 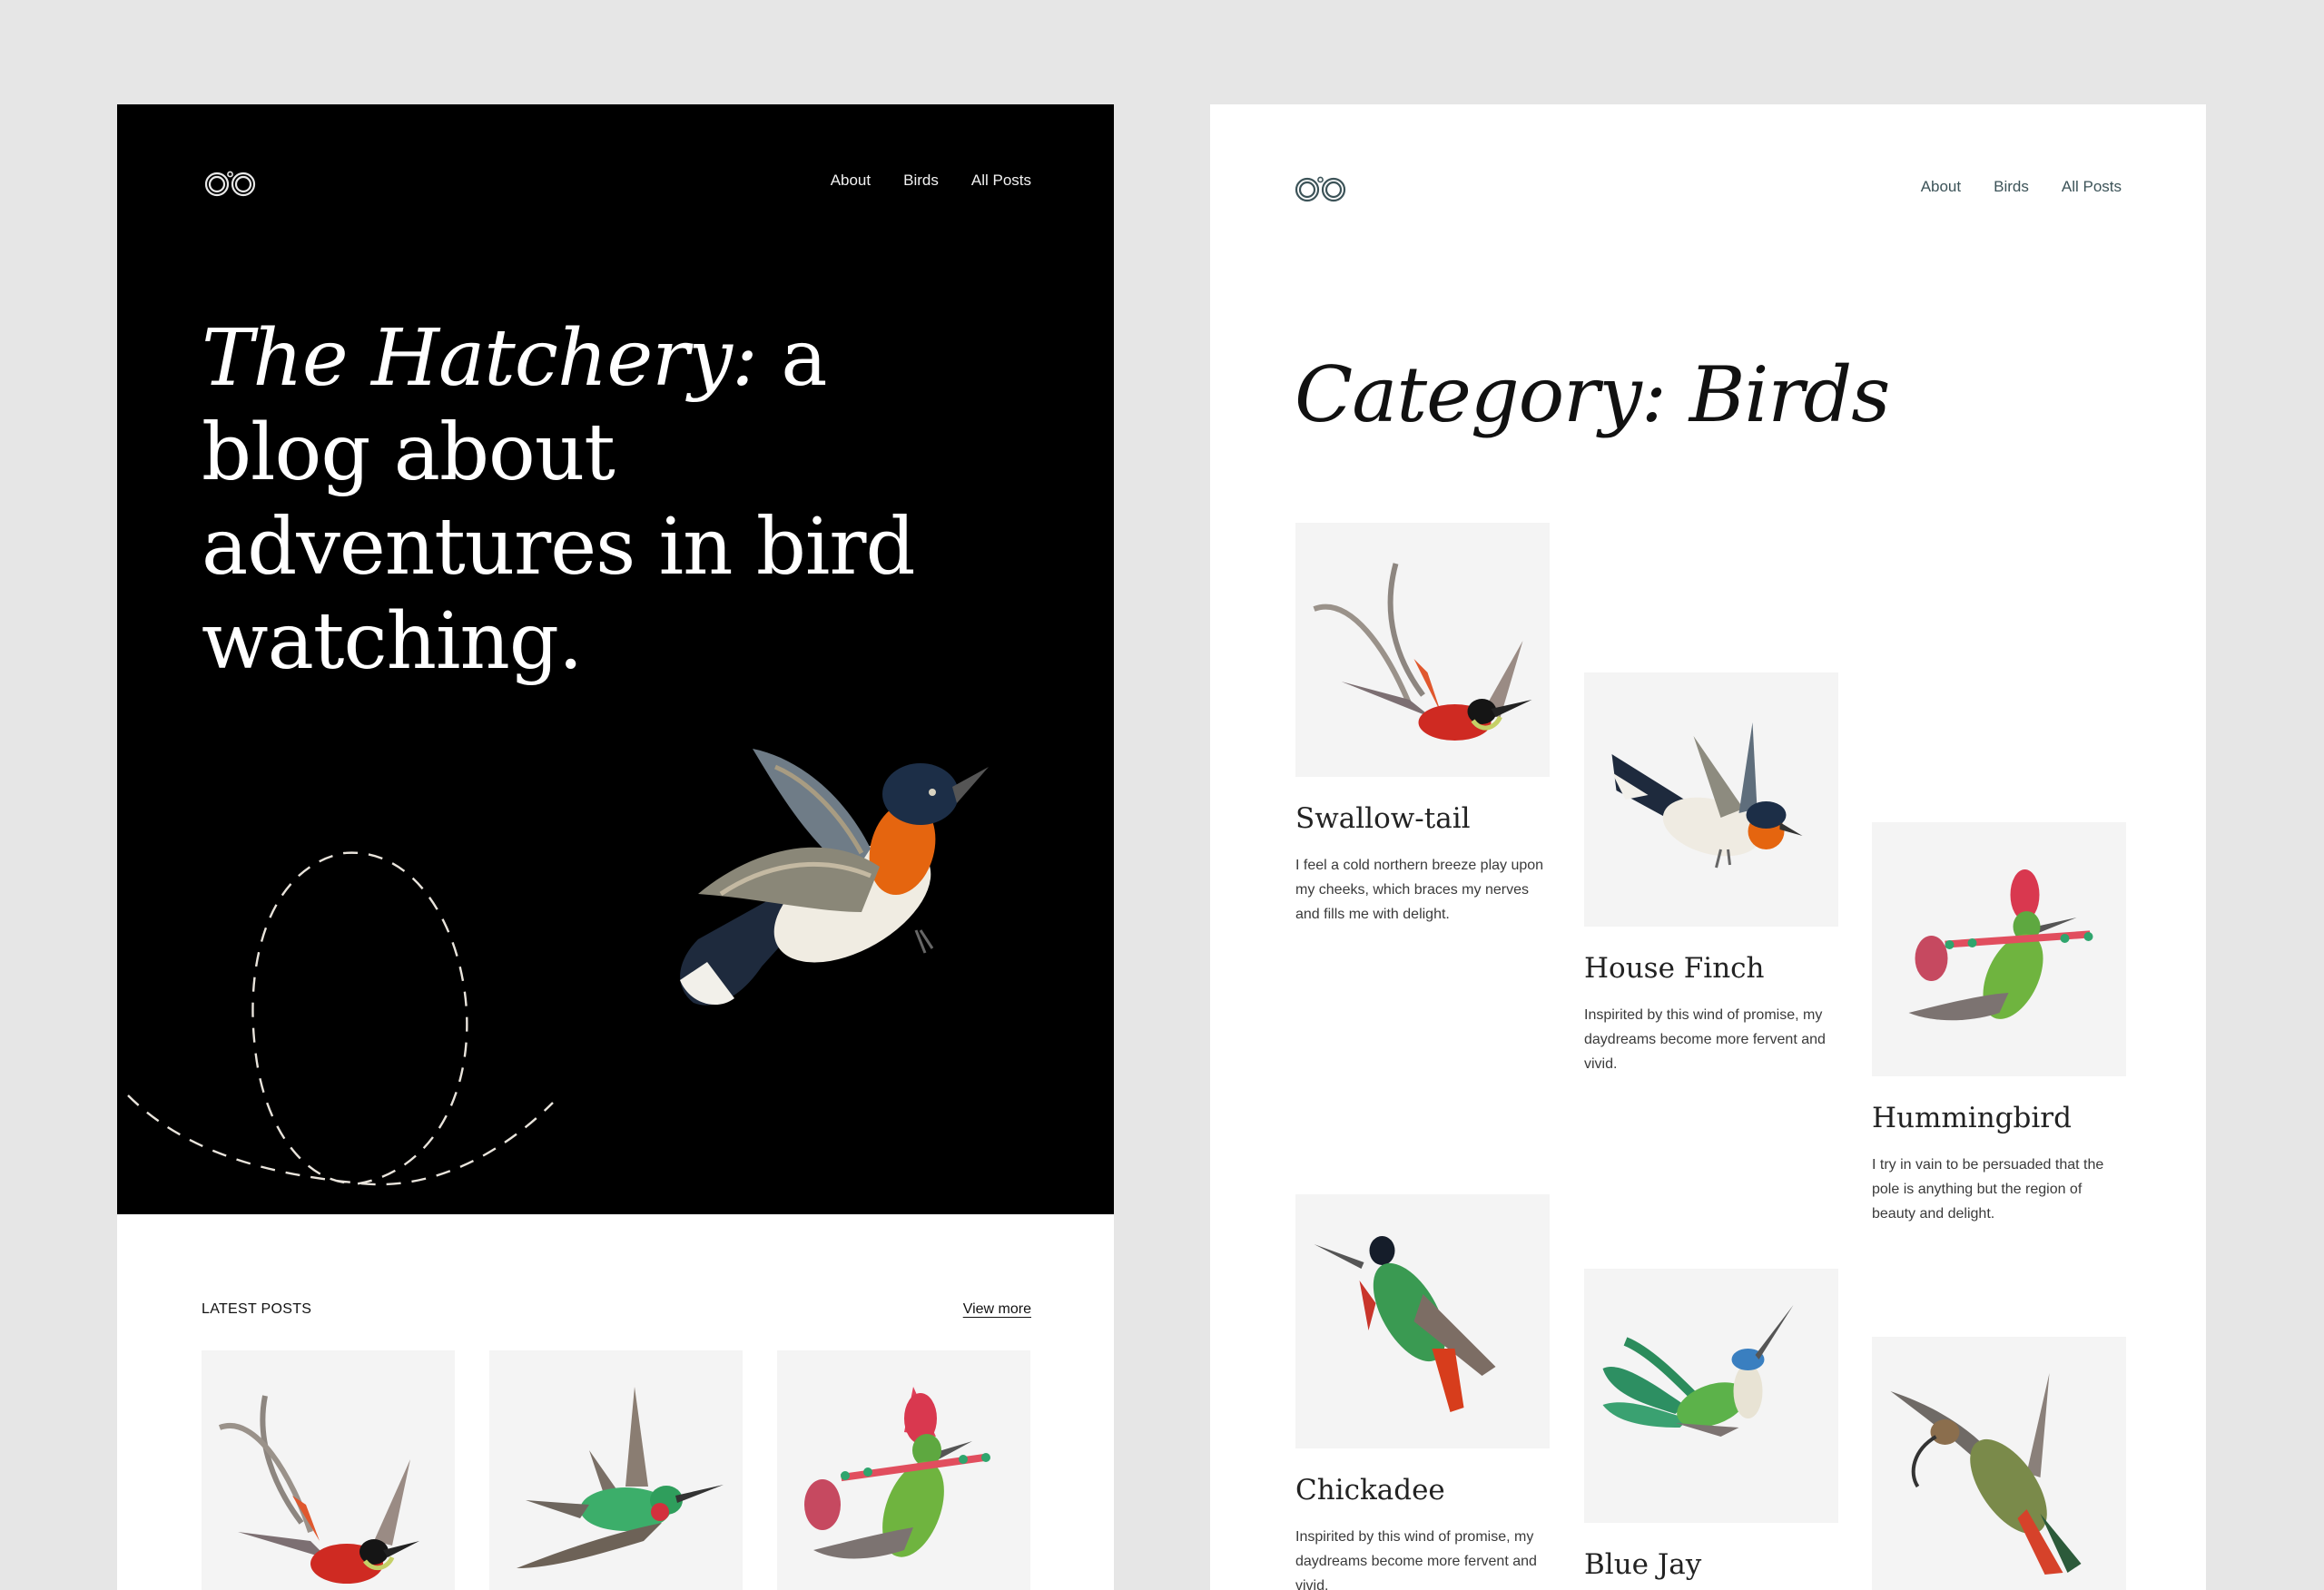 I want to click on sicklebill-hummingbird-illustration, so click(x=1986, y=1474).